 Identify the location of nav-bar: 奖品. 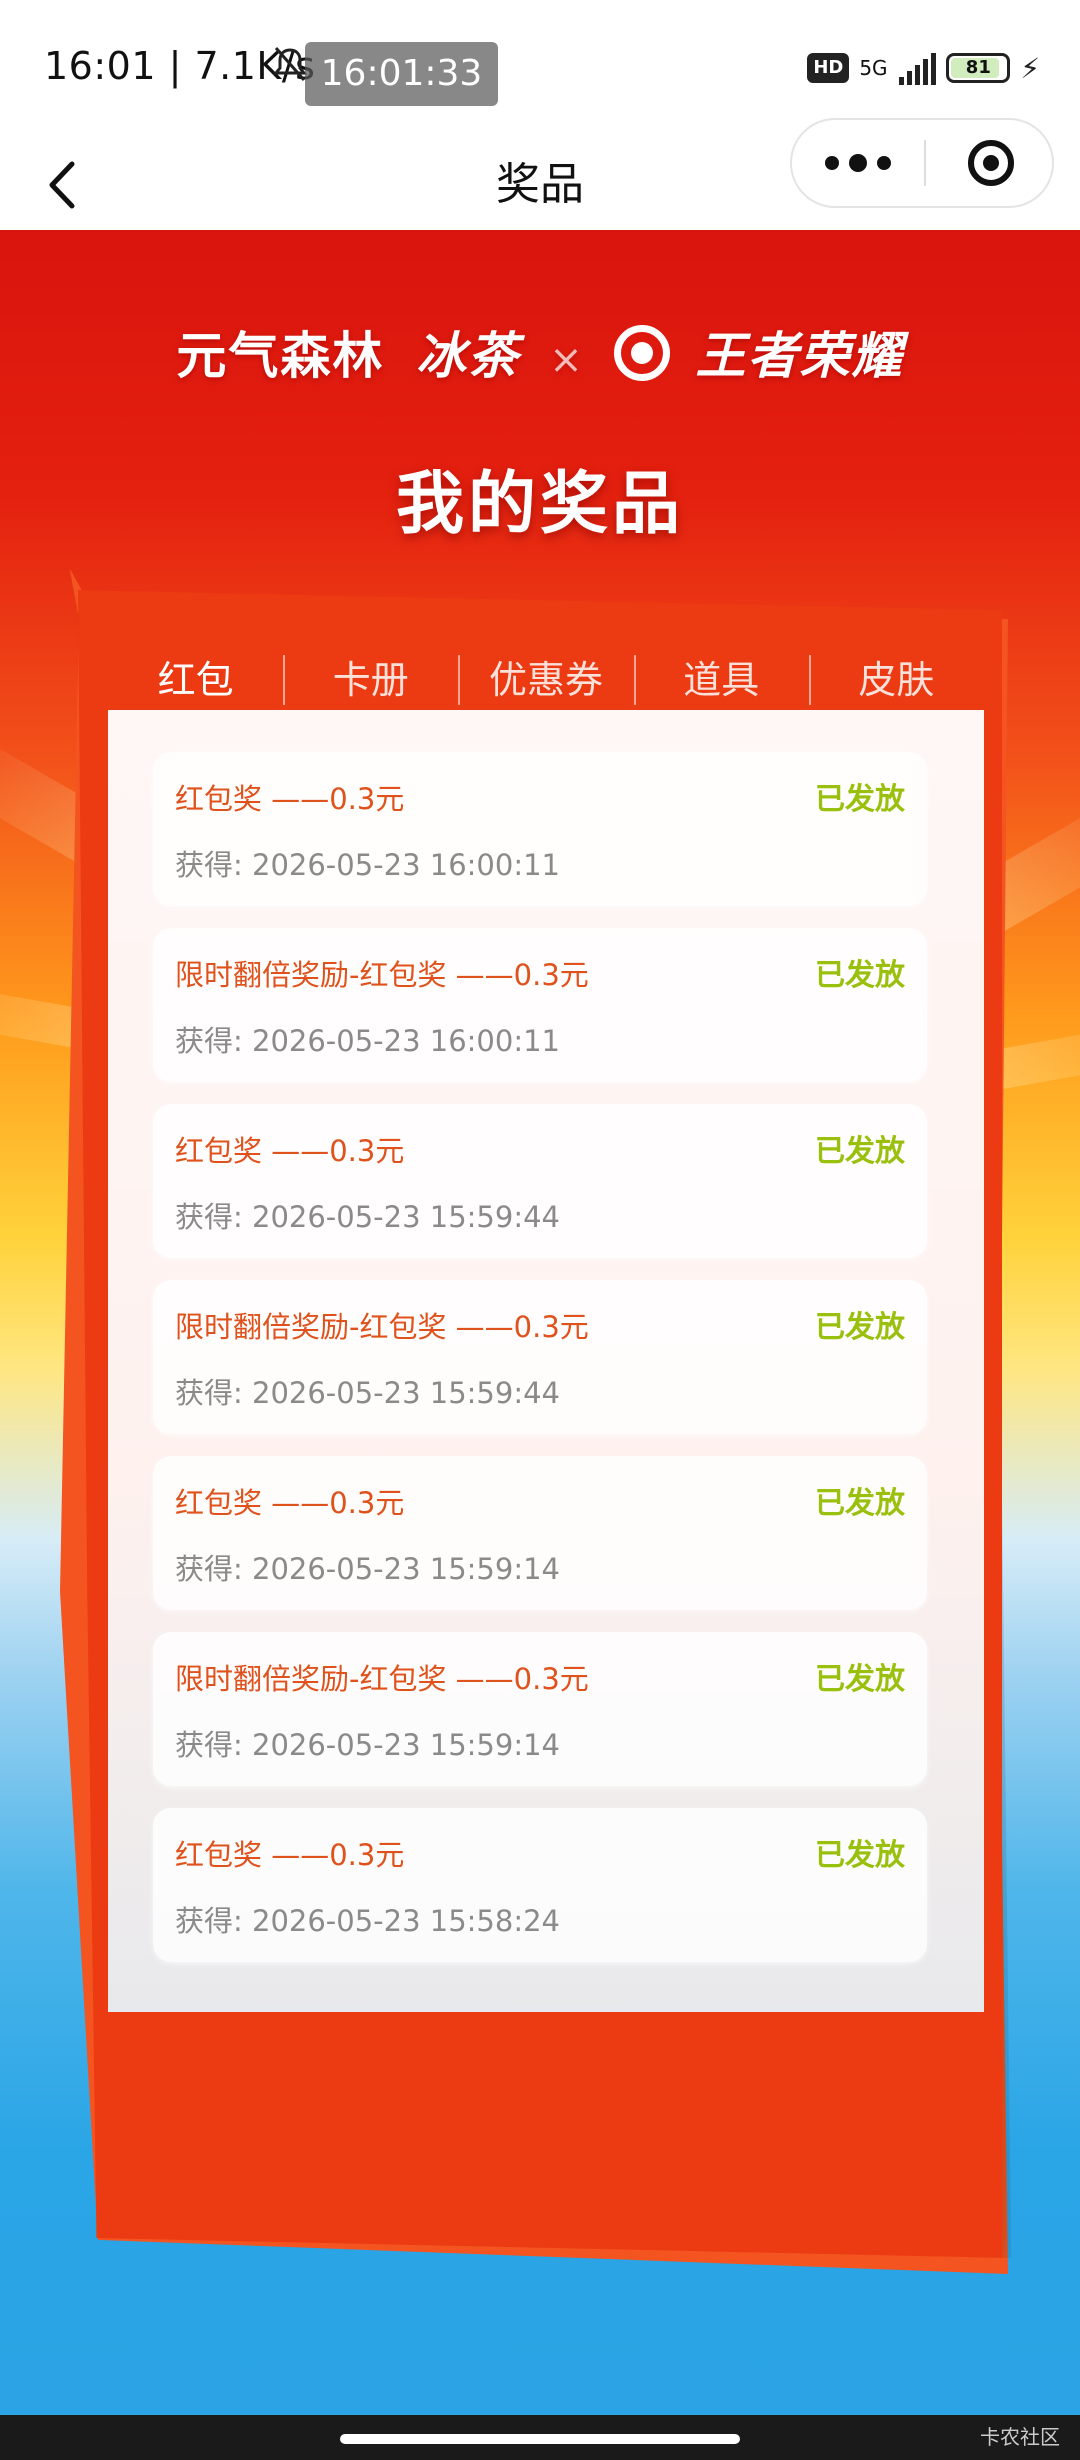
(540, 174).